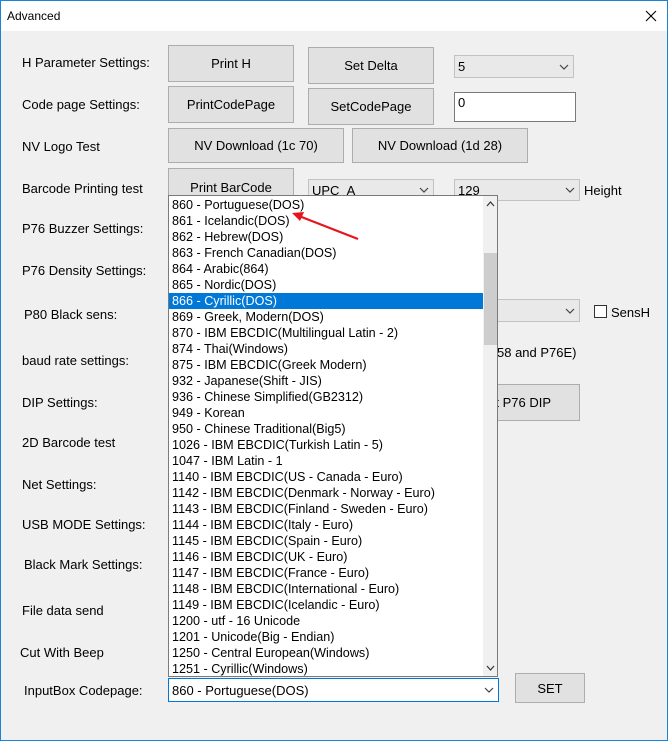 Image resolution: width=668 pixels, height=741 pixels. I want to click on close-icon, so click(651, 16).